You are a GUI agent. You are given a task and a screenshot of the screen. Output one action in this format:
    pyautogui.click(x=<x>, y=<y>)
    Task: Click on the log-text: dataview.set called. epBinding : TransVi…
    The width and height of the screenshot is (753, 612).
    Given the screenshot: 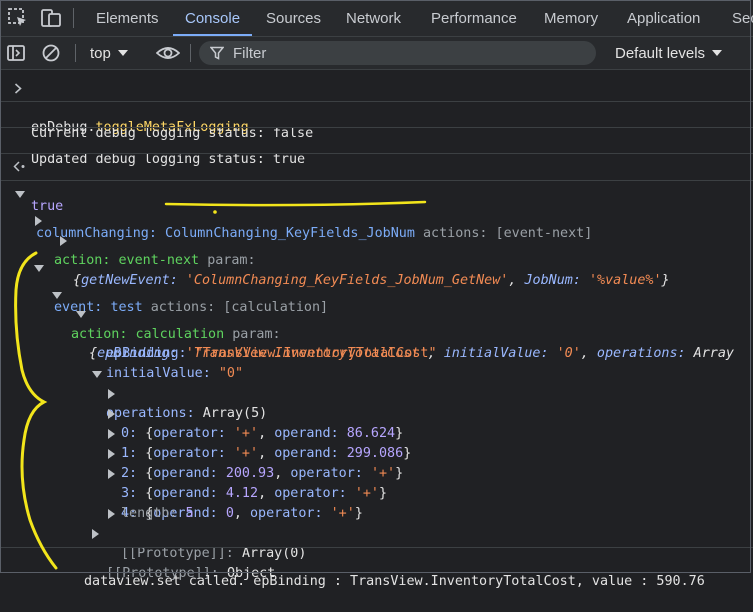 What is the action you would take?
    pyautogui.click(x=394, y=581)
    